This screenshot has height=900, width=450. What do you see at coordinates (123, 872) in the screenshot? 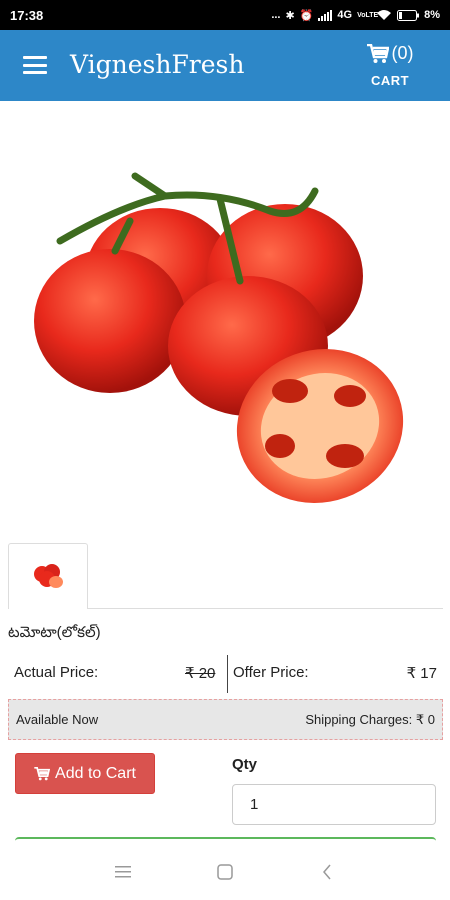
I see `nav-menu-icon` at bounding box center [123, 872].